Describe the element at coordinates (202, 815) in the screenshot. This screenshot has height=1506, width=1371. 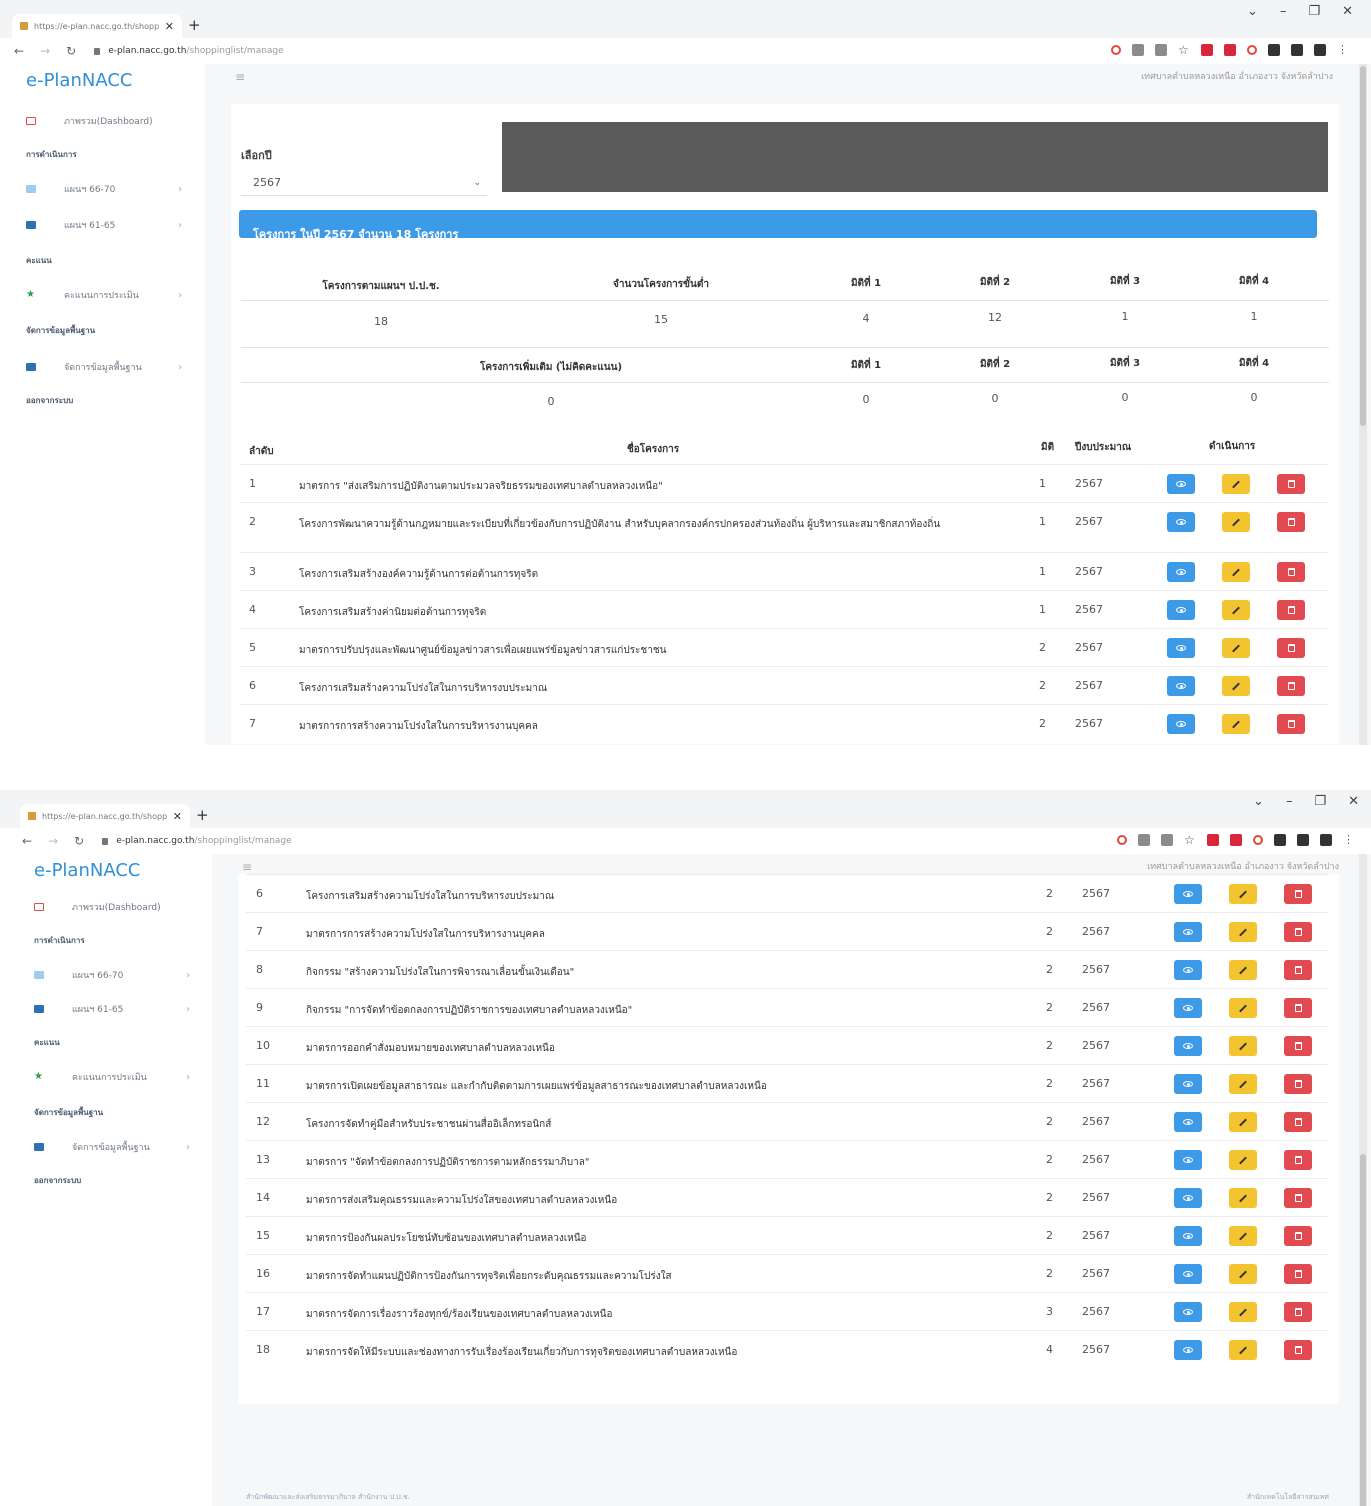
I see `new-tab-icon: +` at that location.